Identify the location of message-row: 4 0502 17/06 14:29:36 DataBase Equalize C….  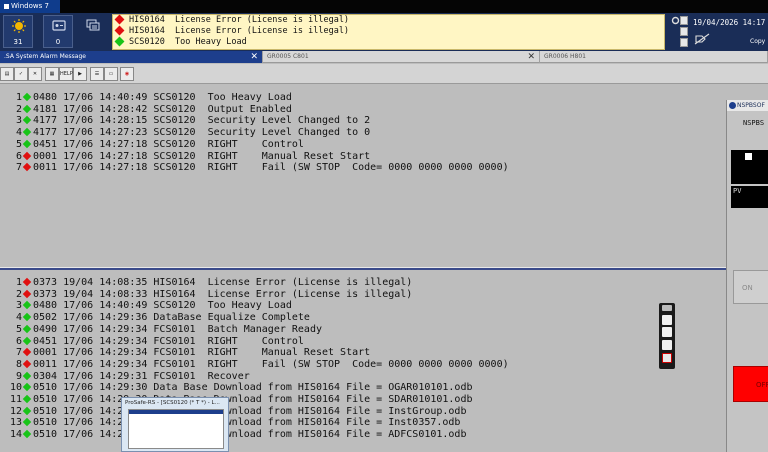
(155, 318).